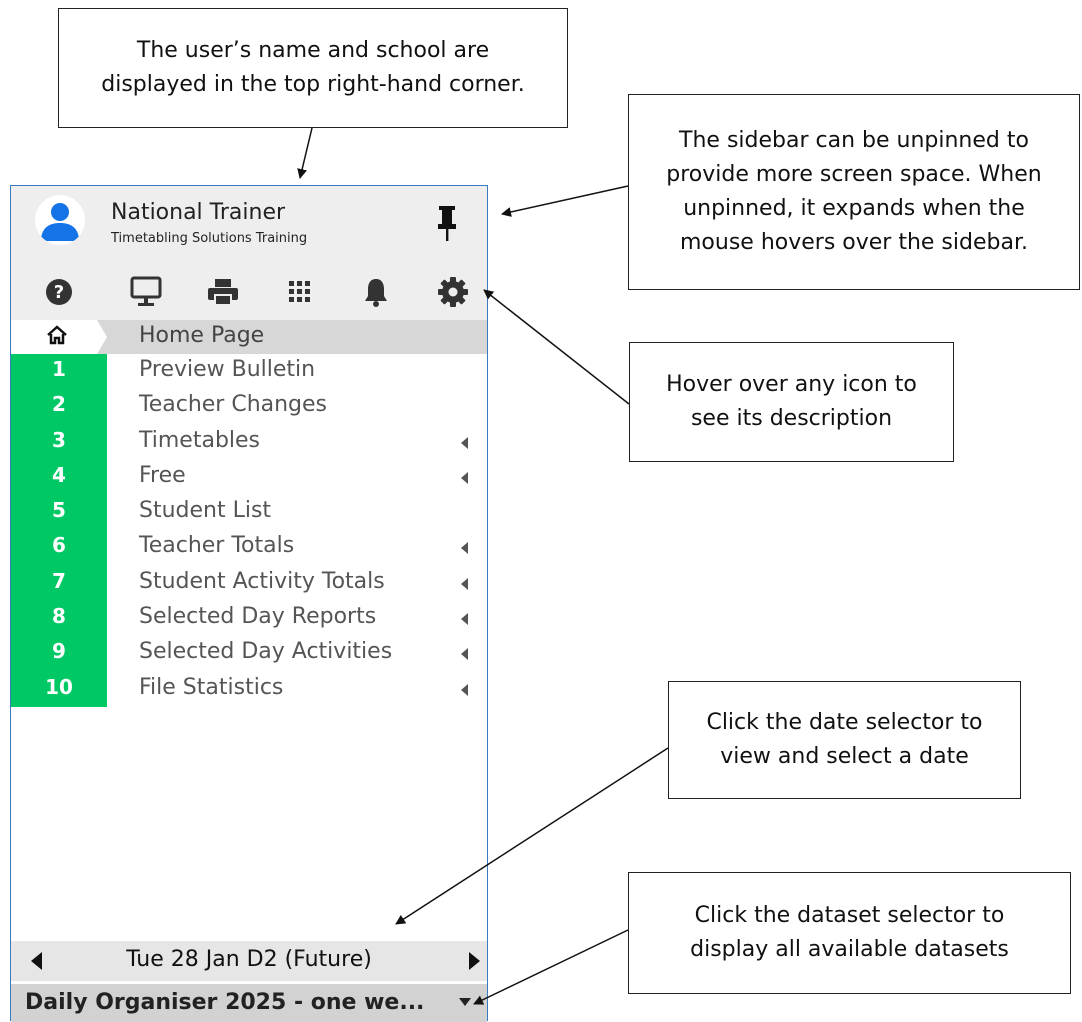 The image size is (1082, 1022). I want to click on menu-item-number: 6, so click(59, 545).